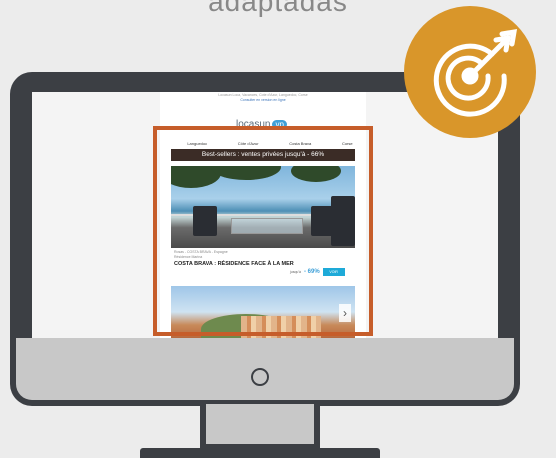  What do you see at coordinates (260, 427) in the screenshot?
I see `monitor-stand` at bounding box center [260, 427].